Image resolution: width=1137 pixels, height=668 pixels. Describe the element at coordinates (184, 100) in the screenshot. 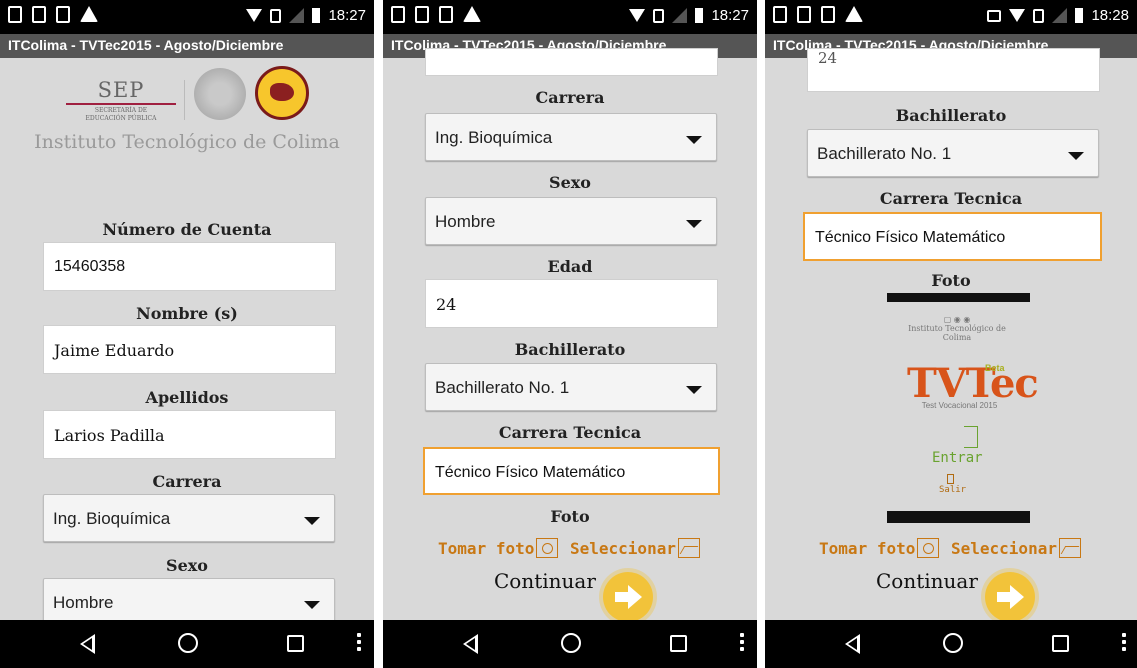

I see `logo-divider` at that location.